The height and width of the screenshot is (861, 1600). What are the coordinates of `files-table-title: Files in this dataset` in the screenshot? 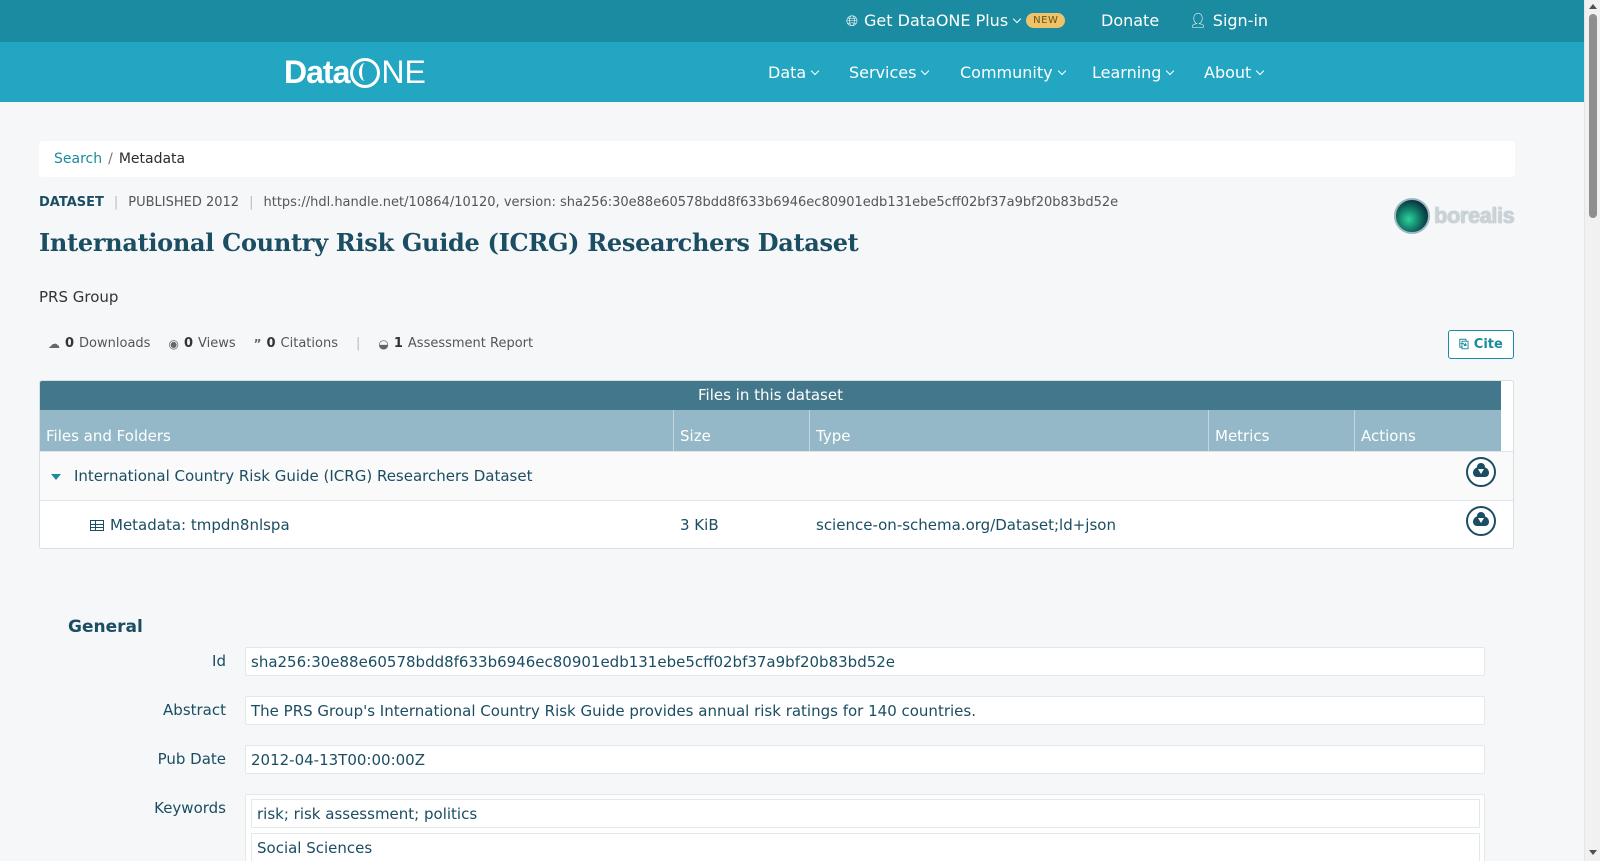 It's located at (770, 395).